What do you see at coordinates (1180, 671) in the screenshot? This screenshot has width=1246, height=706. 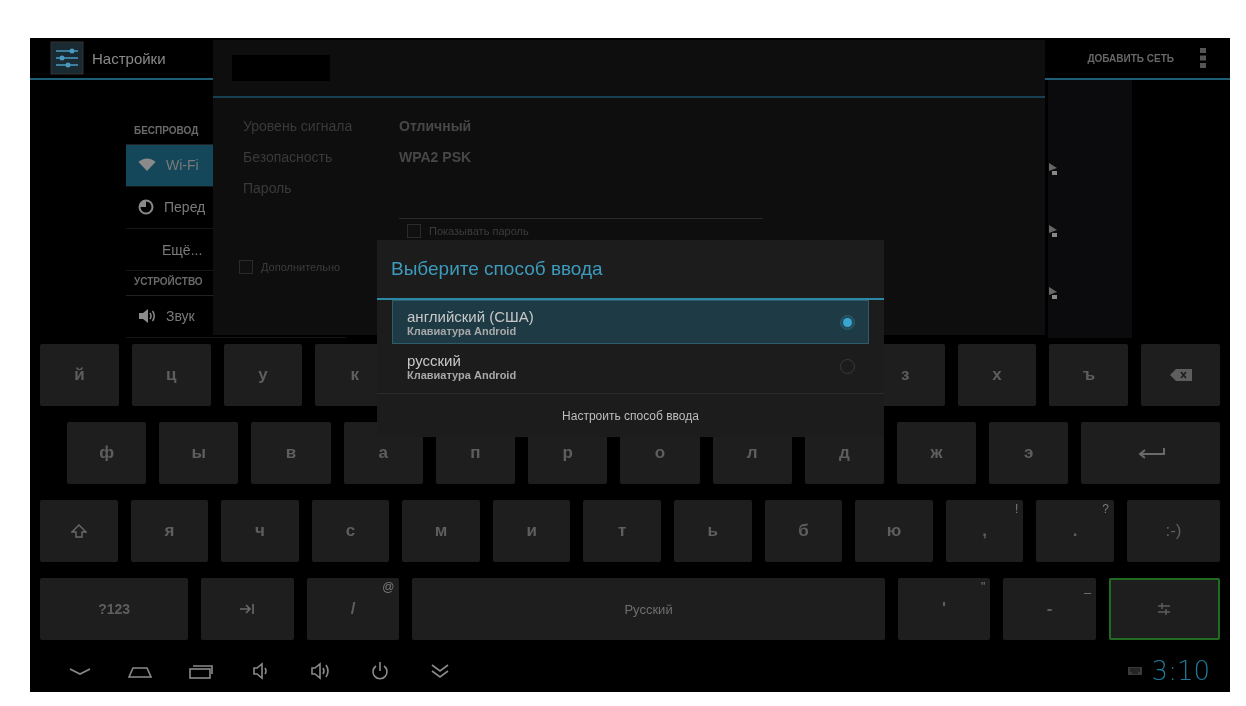 I see `clock: 3:10` at bounding box center [1180, 671].